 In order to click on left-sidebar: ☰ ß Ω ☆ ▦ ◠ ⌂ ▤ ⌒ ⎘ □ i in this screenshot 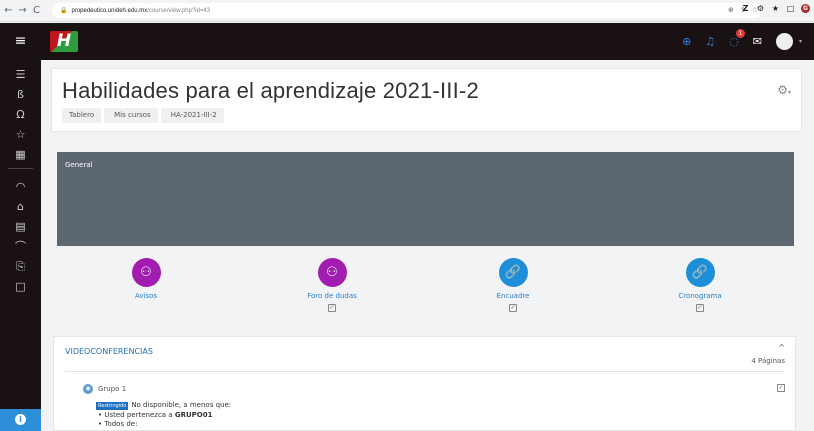, I will do `click(20, 245)`.